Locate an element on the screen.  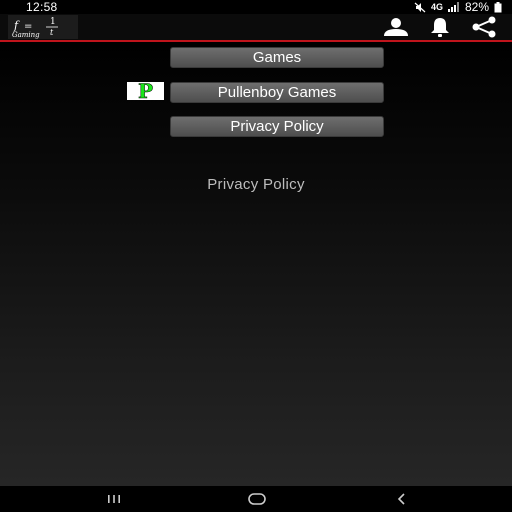
privacy-policy-button: Privacy Policy is located at coordinates (277, 126).